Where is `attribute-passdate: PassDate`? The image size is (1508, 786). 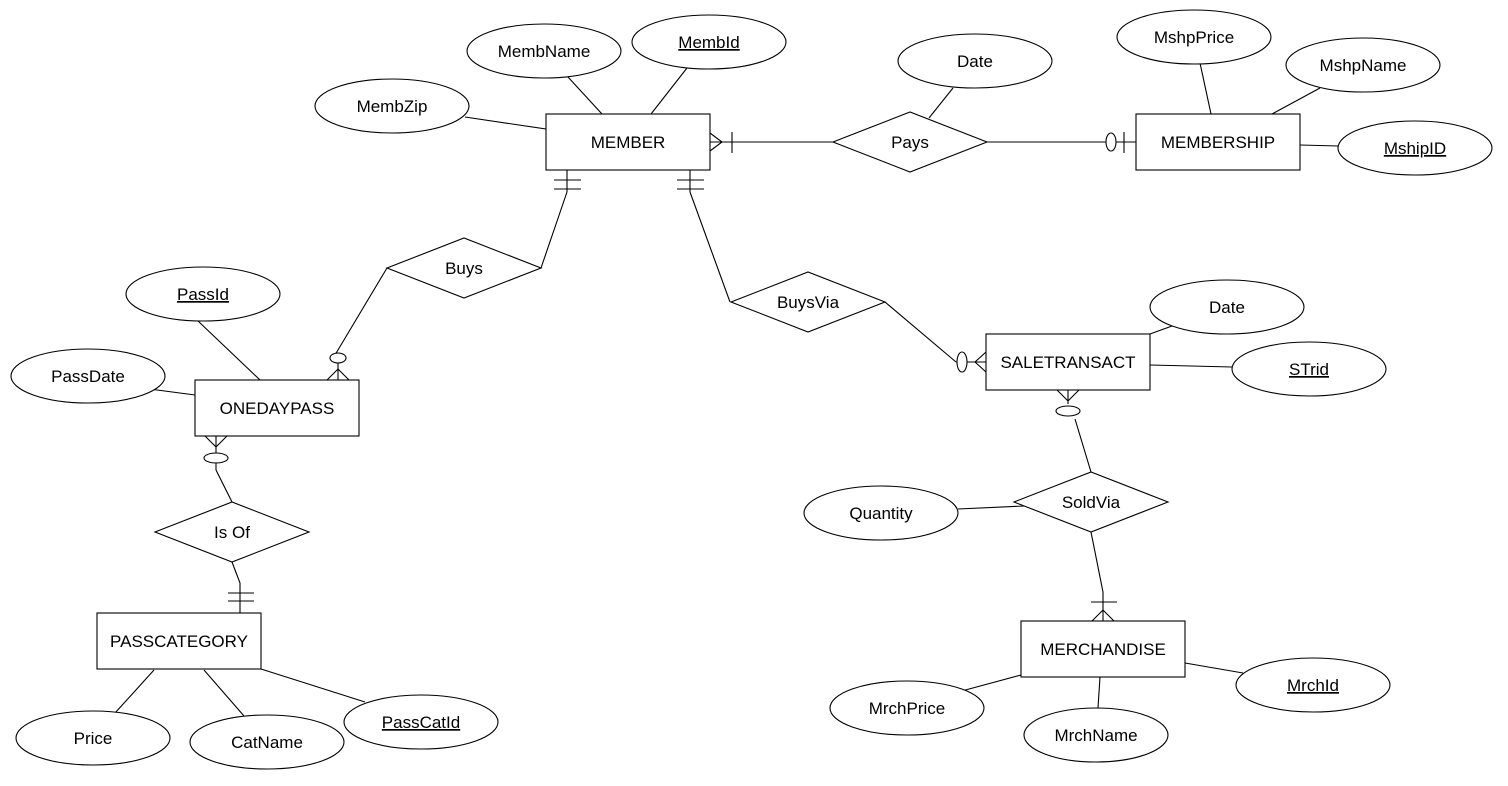
attribute-passdate: PassDate is located at coordinates (88, 376).